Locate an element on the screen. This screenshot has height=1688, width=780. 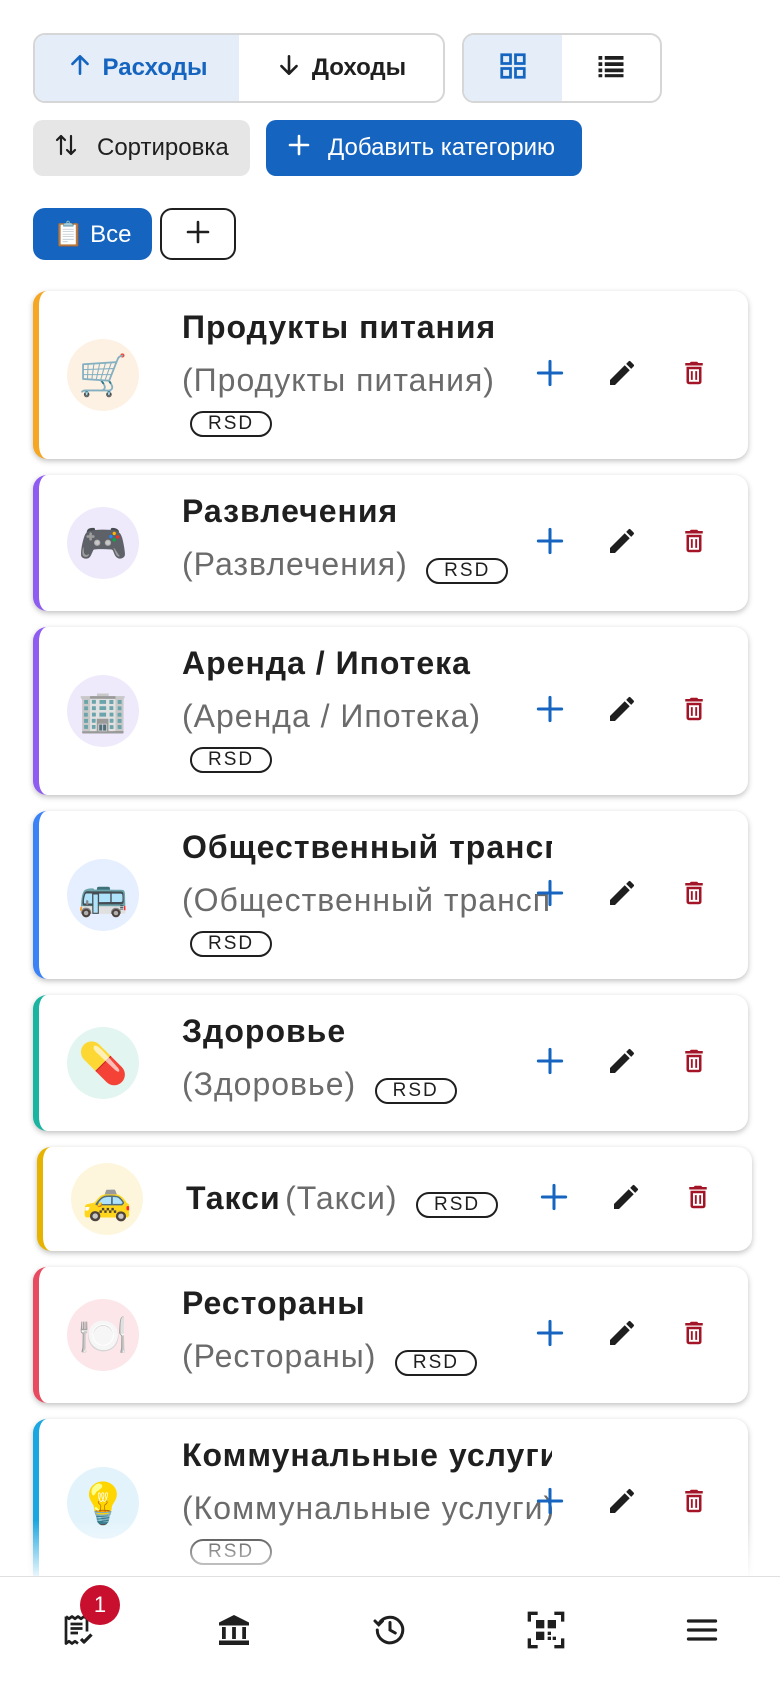
category-alias: (Общественный транспорт) is located at coordinates (367, 900).